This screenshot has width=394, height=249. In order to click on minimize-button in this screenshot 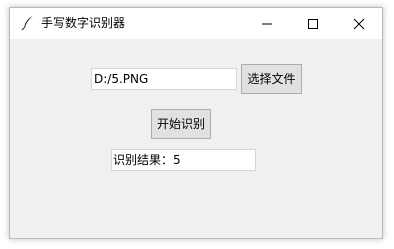, I will do `click(267, 23)`.